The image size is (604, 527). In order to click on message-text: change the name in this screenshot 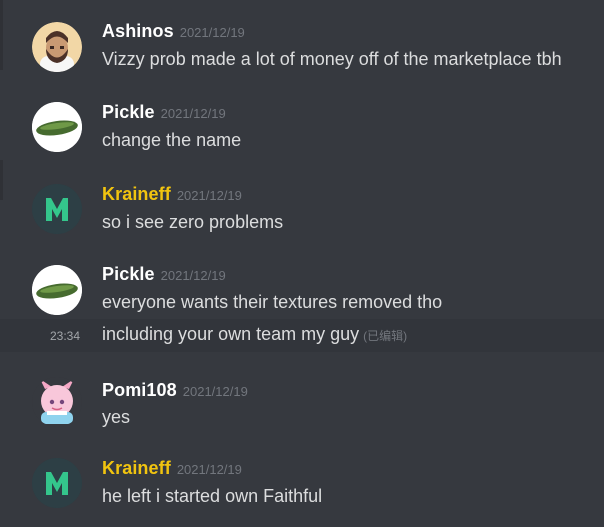, I will do `click(172, 140)`.